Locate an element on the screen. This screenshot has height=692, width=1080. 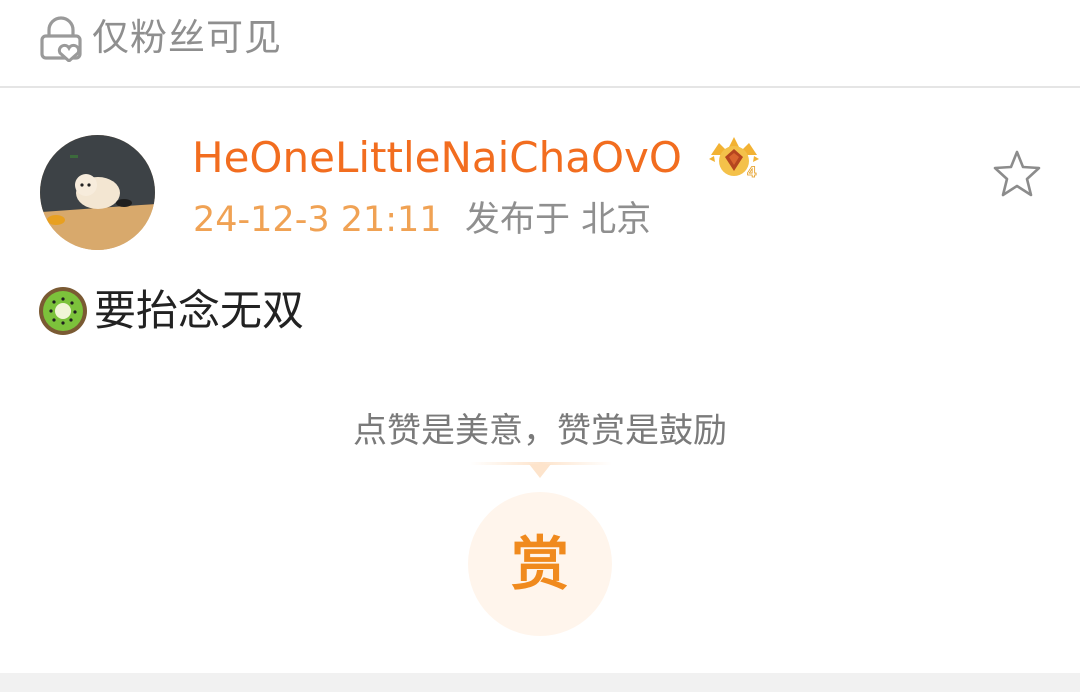
post-location: 发布于 北京 is located at coordinates (558, 220).